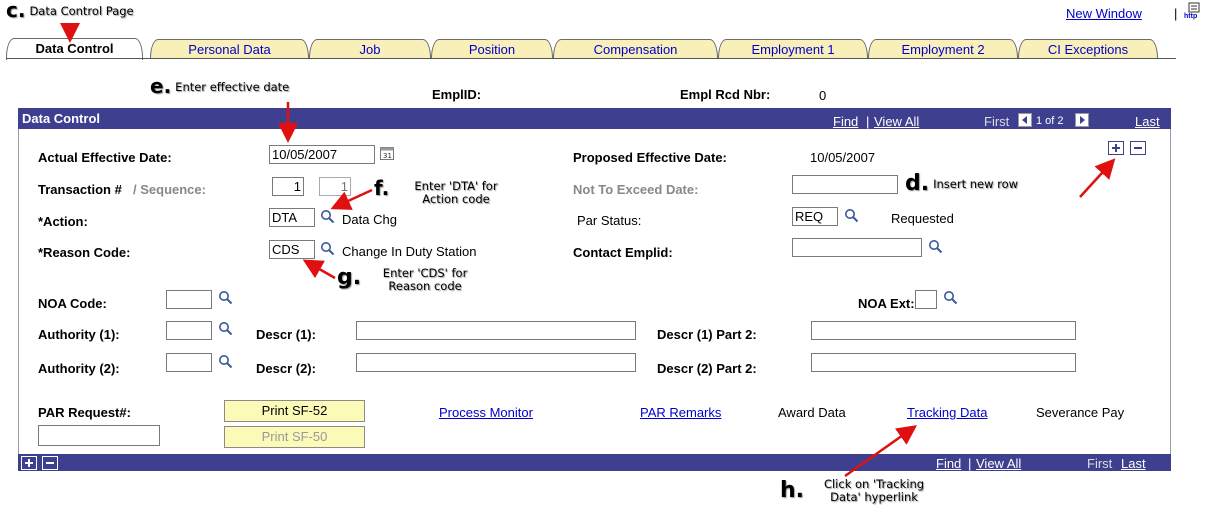  What do you see at coordinates (1097, 178) in the screenshot?
I see `arrow-d` at bounding box center [1097, 178].